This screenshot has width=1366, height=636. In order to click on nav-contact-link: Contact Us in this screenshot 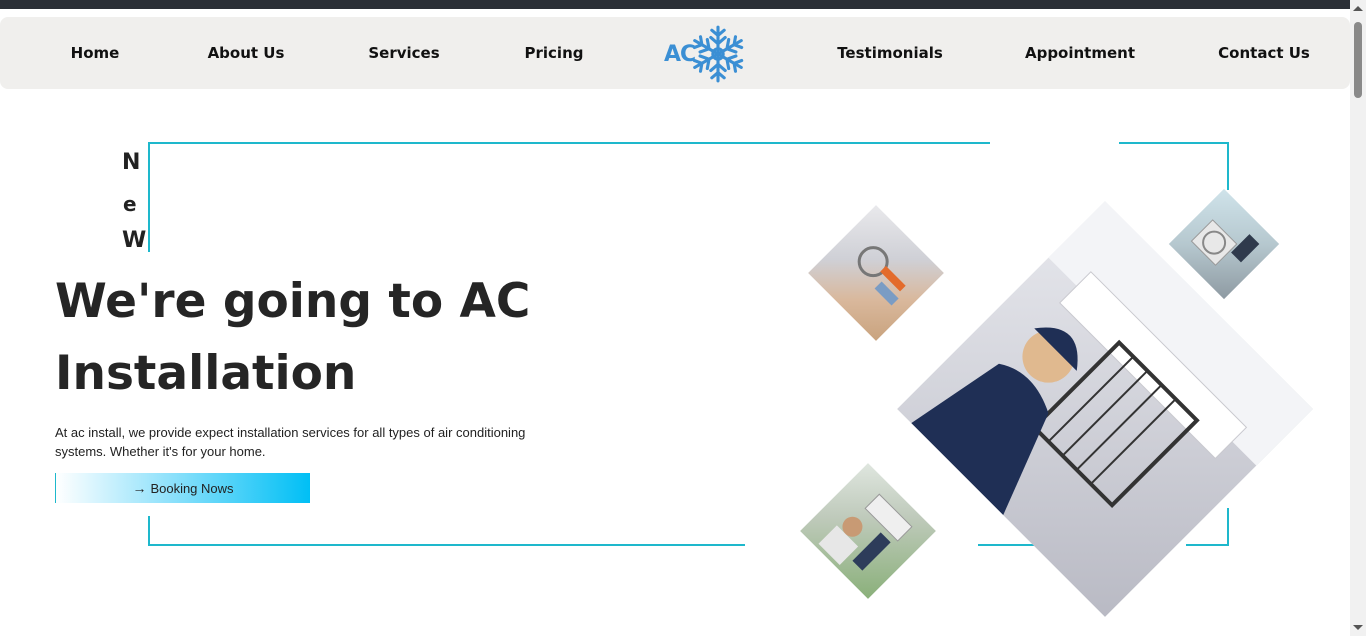, I will do `click(1264, 53)`.